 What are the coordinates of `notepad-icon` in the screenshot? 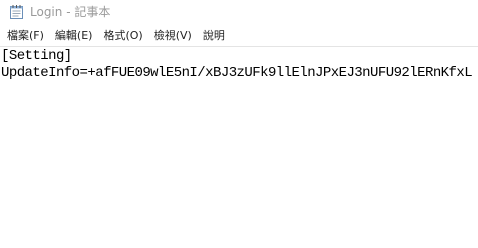 It's located at (16, 12).